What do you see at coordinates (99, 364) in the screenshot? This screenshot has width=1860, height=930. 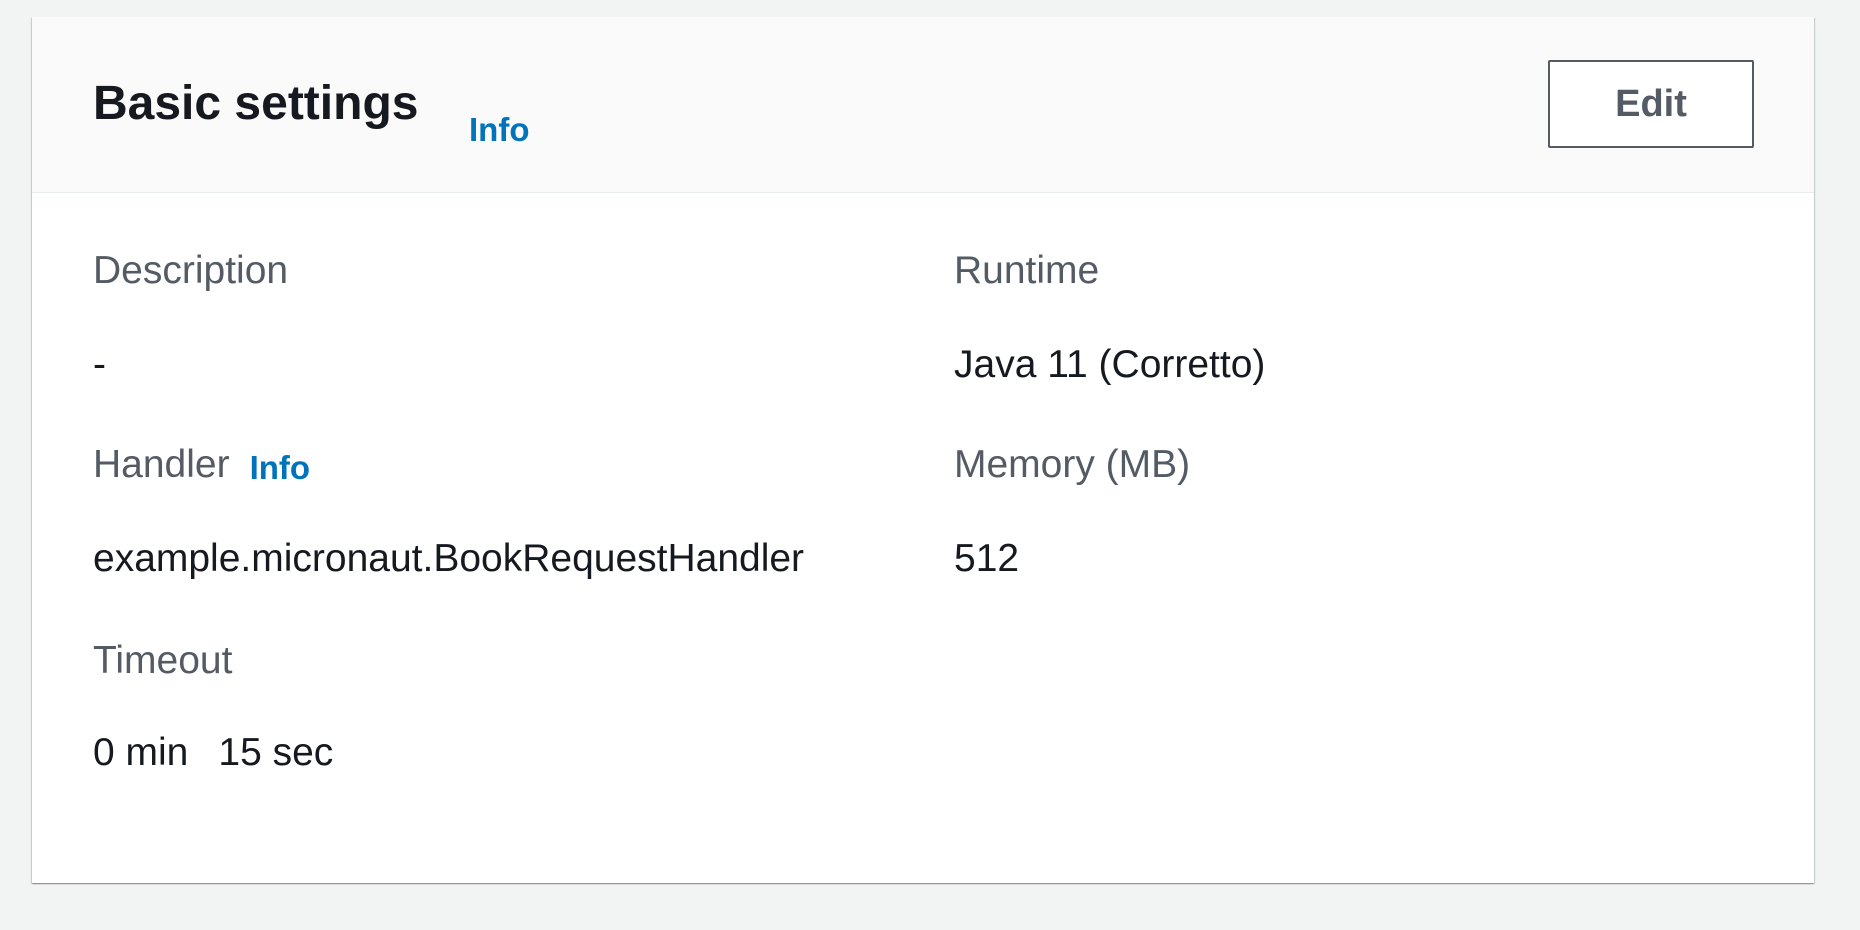 I see `description-value: -` at bounding box center [99, 364].